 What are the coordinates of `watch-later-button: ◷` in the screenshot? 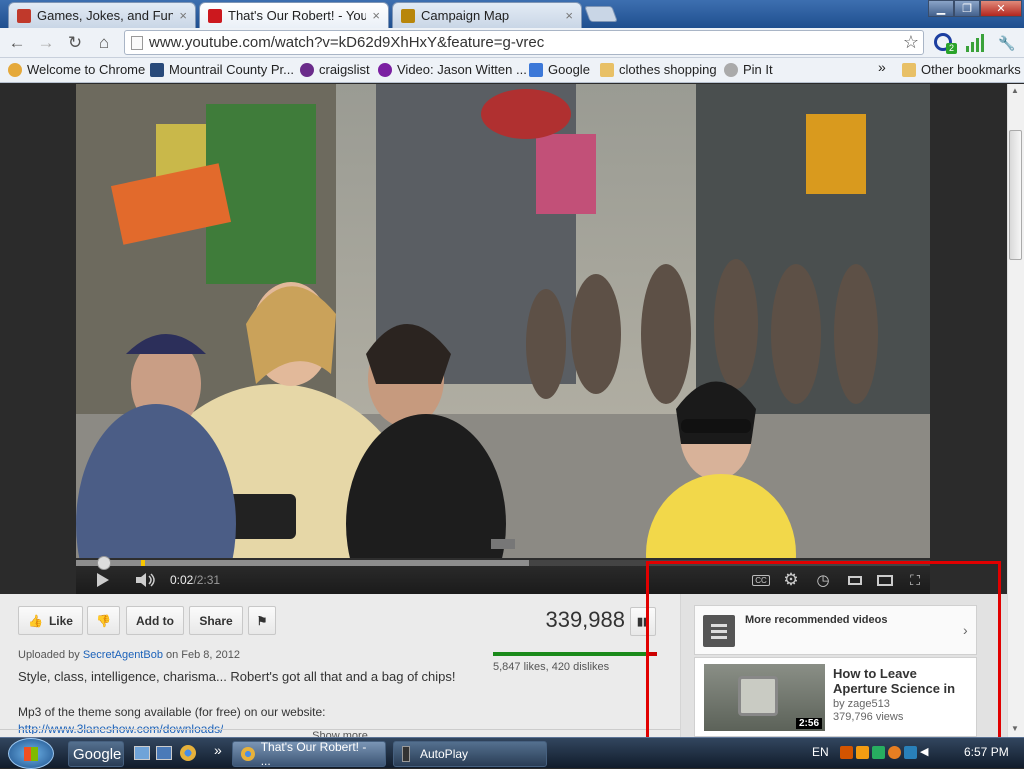 It's located at (823, 580).